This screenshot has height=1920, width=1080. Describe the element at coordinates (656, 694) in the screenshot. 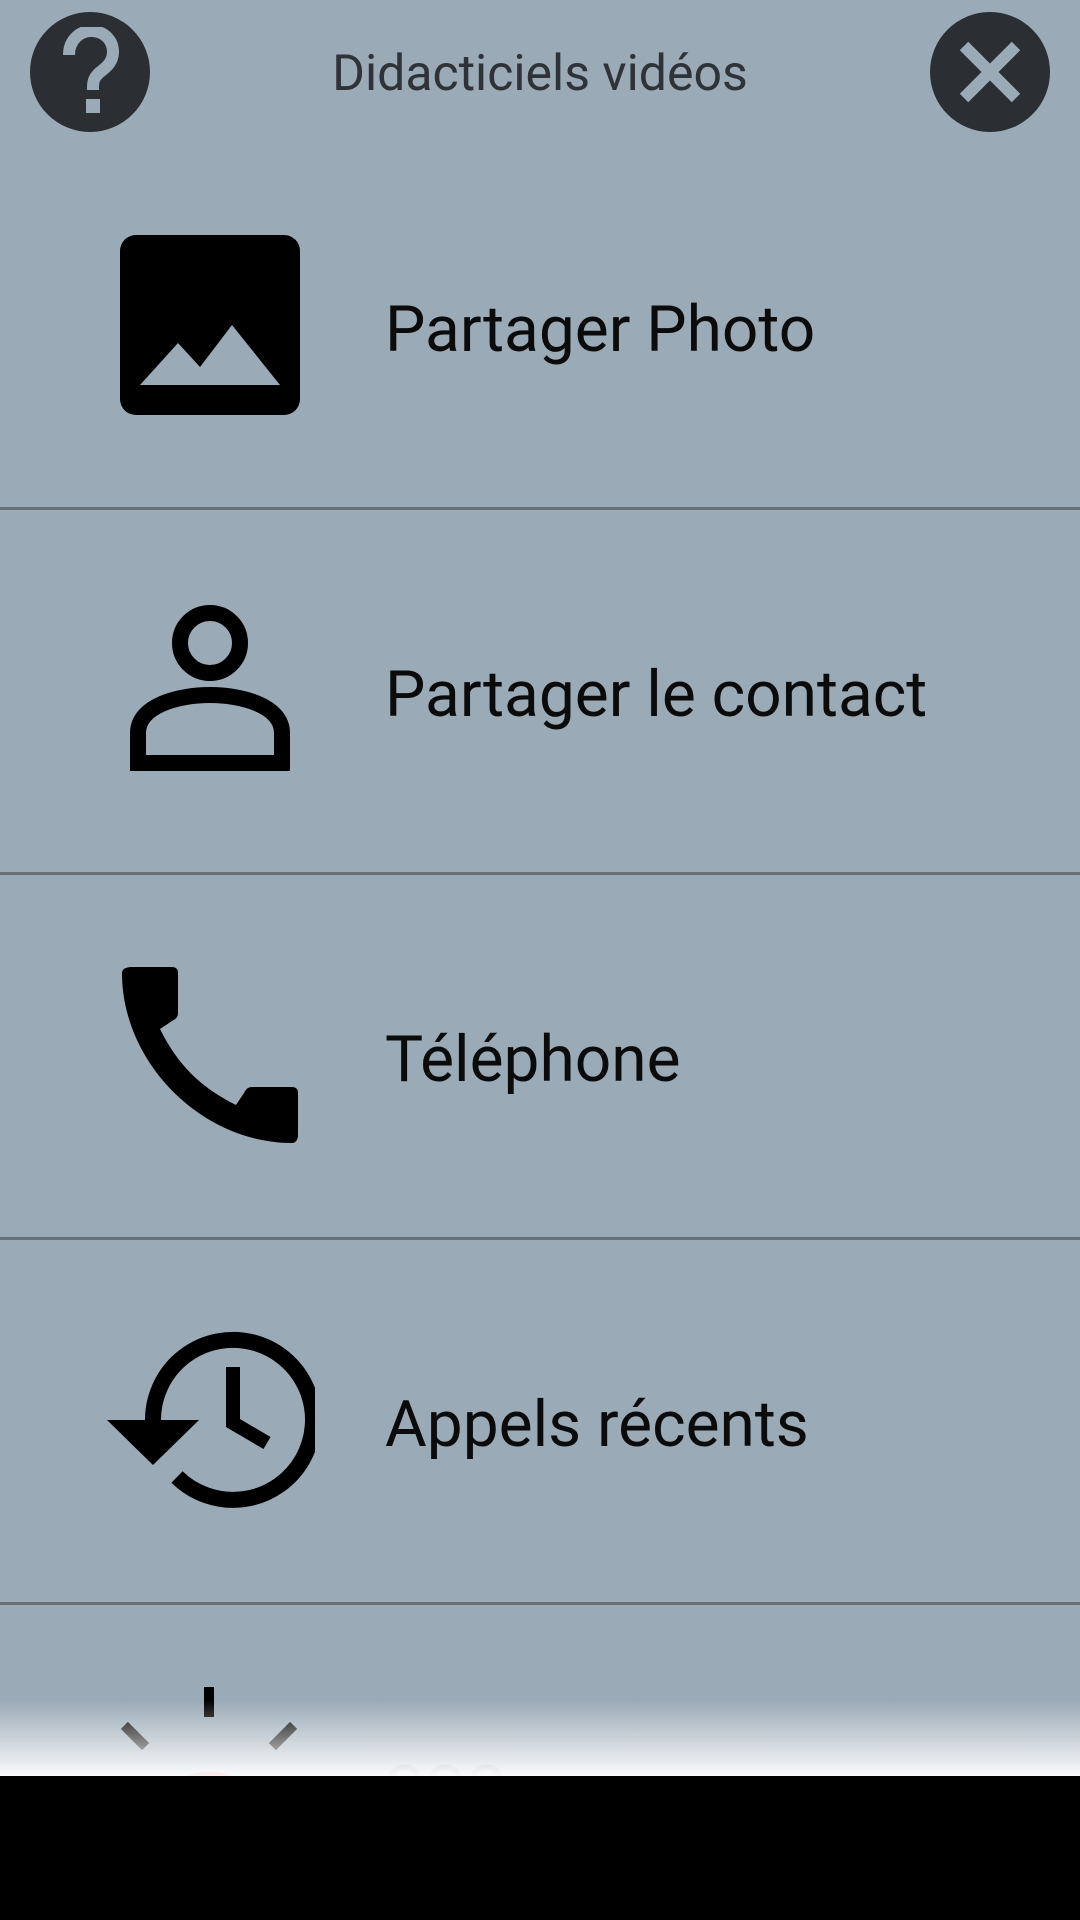

I see `list-item-label: Partager le contact` at that location.